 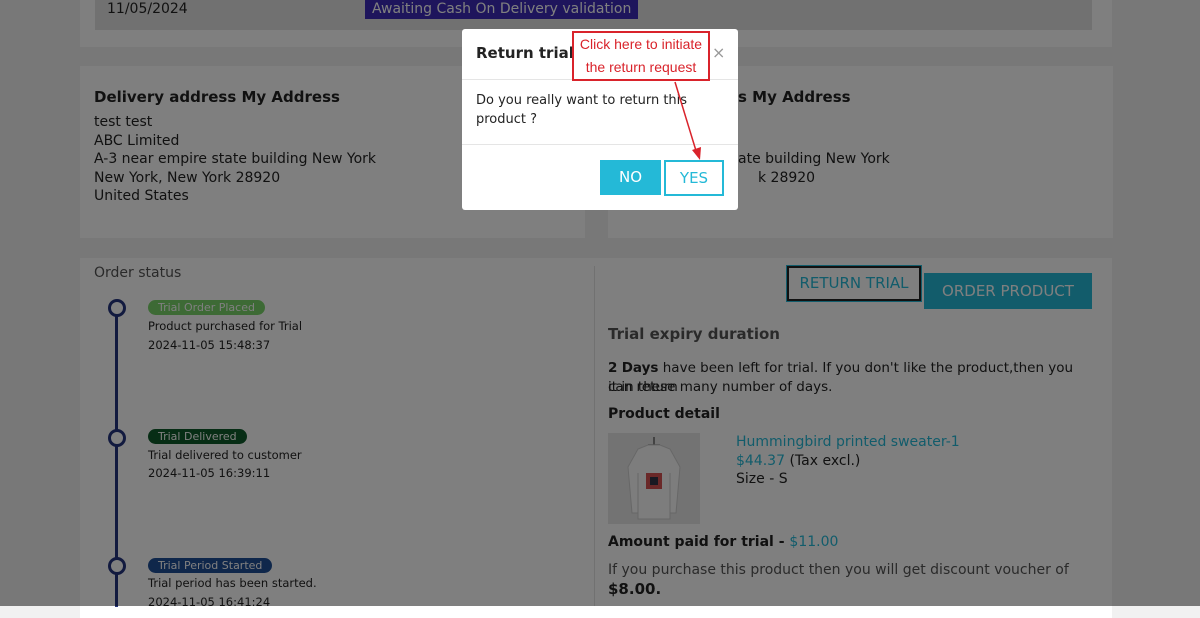 I want to click on callout-line-1: Click here to initiate, so click(x=641, y=44).